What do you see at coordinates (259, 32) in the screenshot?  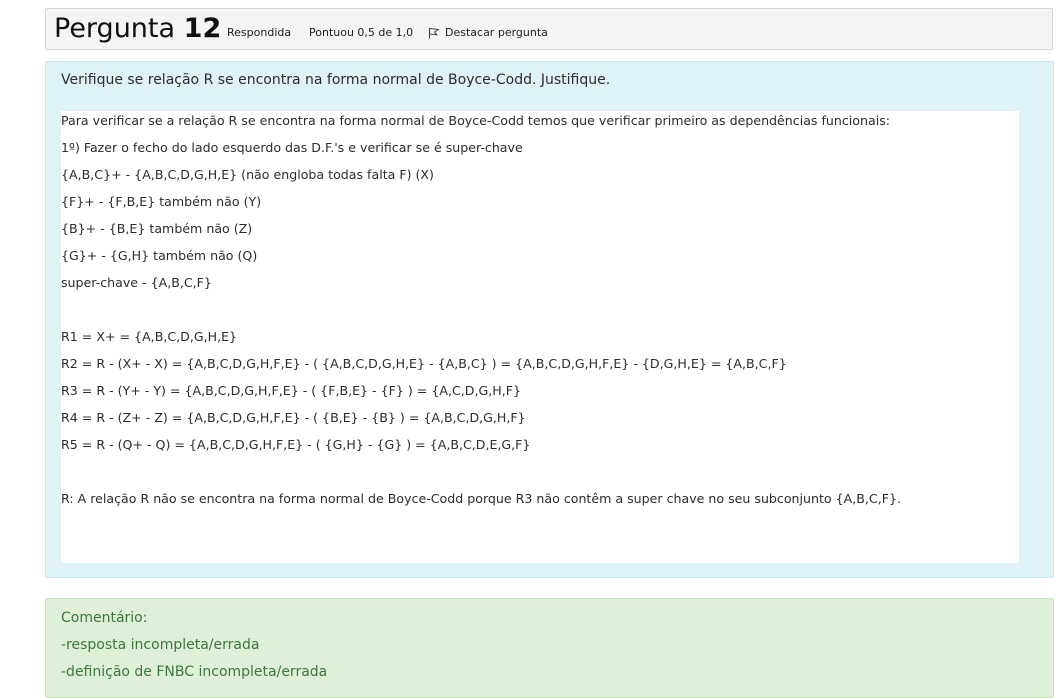 I see `question-status: Respondida` at bounding box center [259, 32].